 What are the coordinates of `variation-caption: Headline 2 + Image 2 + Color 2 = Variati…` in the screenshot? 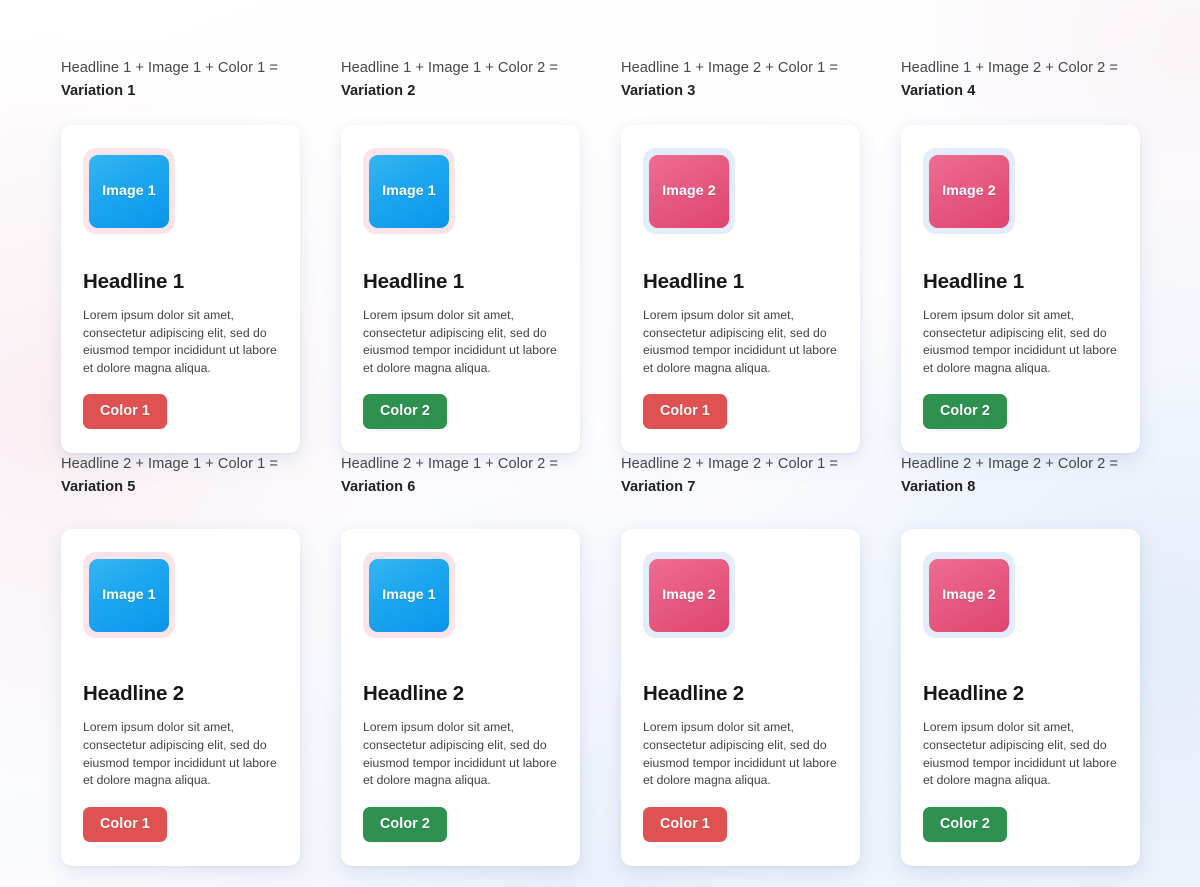 It's located at (1020, 476).